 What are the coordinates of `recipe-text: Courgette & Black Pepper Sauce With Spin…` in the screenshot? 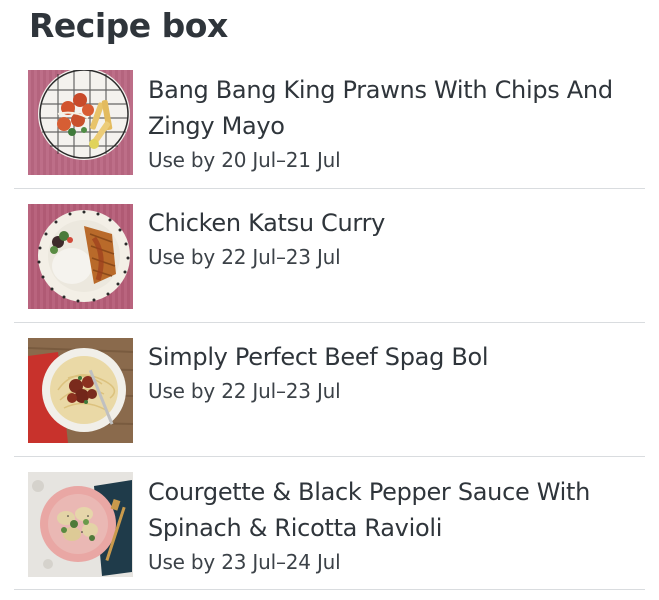 It's located at (393, 526).